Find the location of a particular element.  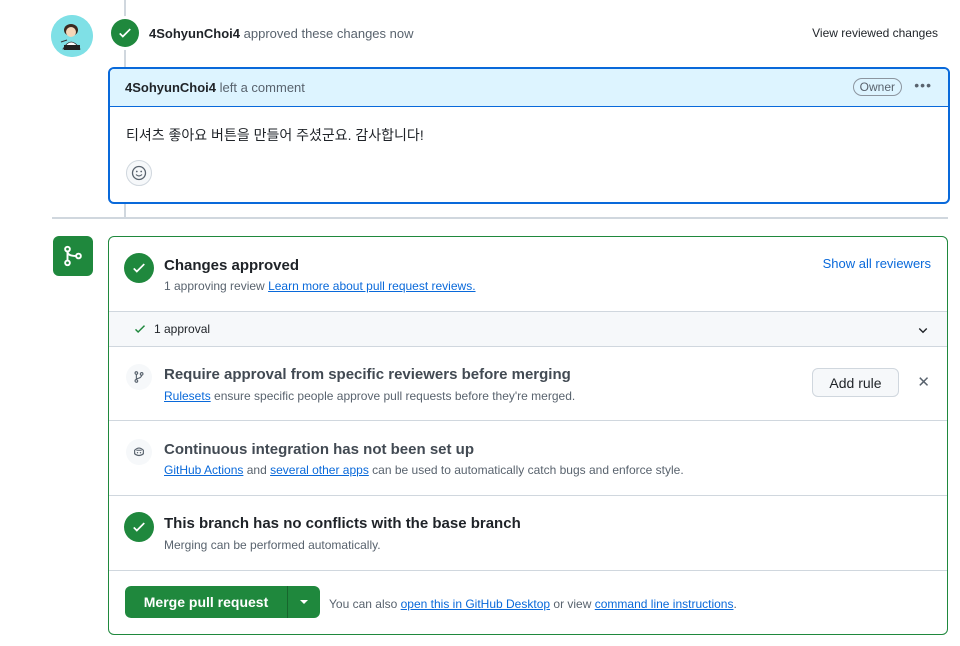

open-github-desktop-link: open this in GitHub Desktop is located at coordinates (475, 604).